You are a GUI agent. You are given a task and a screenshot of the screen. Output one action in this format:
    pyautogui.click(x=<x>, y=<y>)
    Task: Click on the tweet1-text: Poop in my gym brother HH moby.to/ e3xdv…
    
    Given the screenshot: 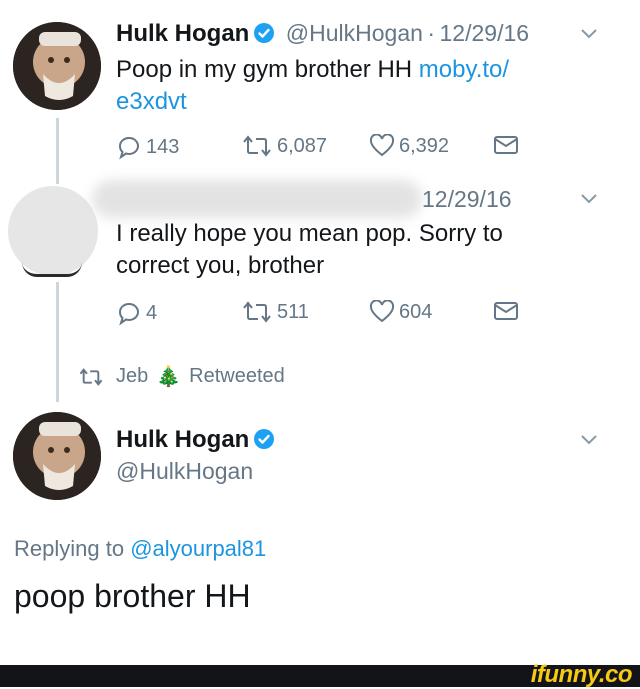 What is the action you would take?
    pyautogui.click(x=351, y=86)
    